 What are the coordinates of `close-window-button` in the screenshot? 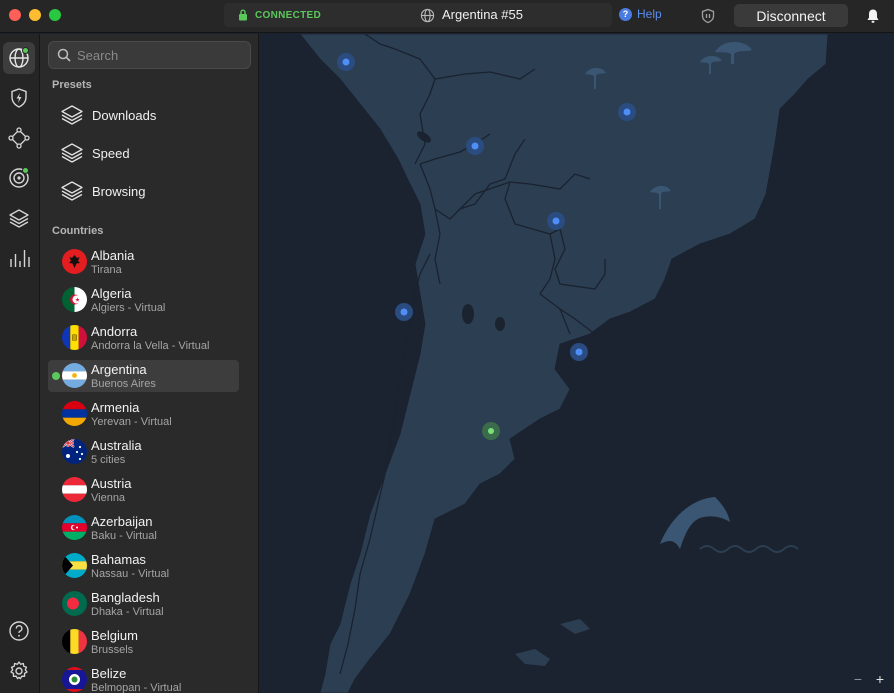 It's located at (15, 15).